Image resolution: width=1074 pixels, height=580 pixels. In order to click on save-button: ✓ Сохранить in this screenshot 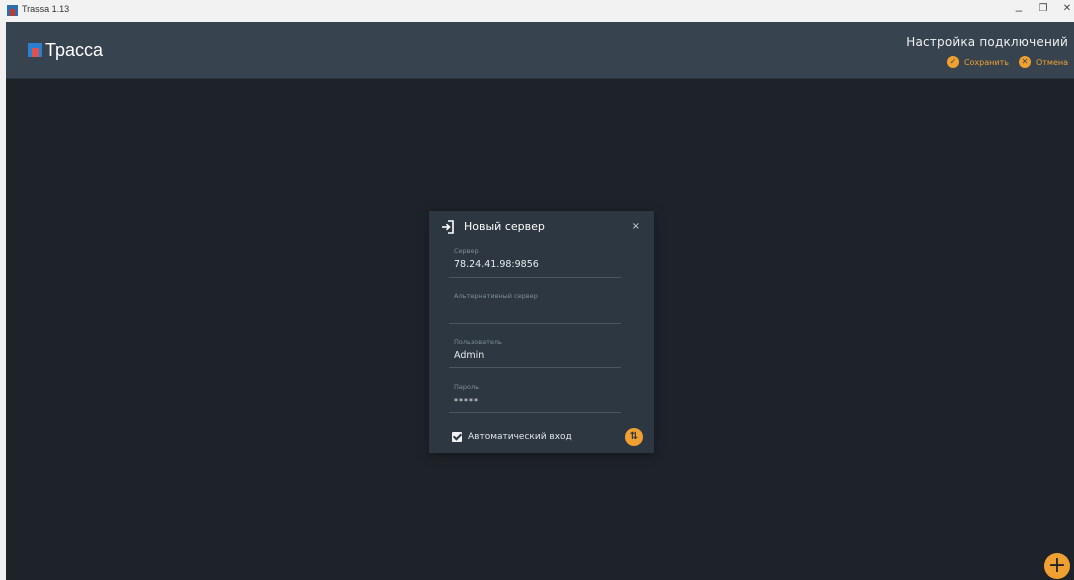, I will do `click(977, 62)`.